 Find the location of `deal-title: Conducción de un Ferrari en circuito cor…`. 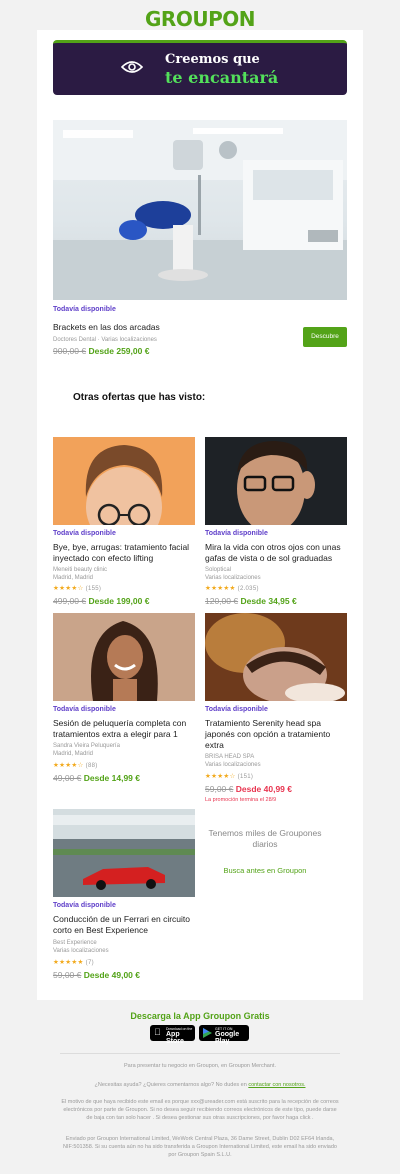

deal-title: Conducción de un Ferrari en circuito cor… is located at coordinates (124, 925).